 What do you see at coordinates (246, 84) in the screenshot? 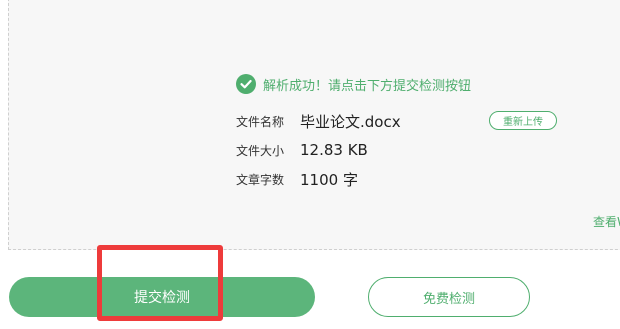
I see `check-circle-icon` at bounding box center [246, 84].